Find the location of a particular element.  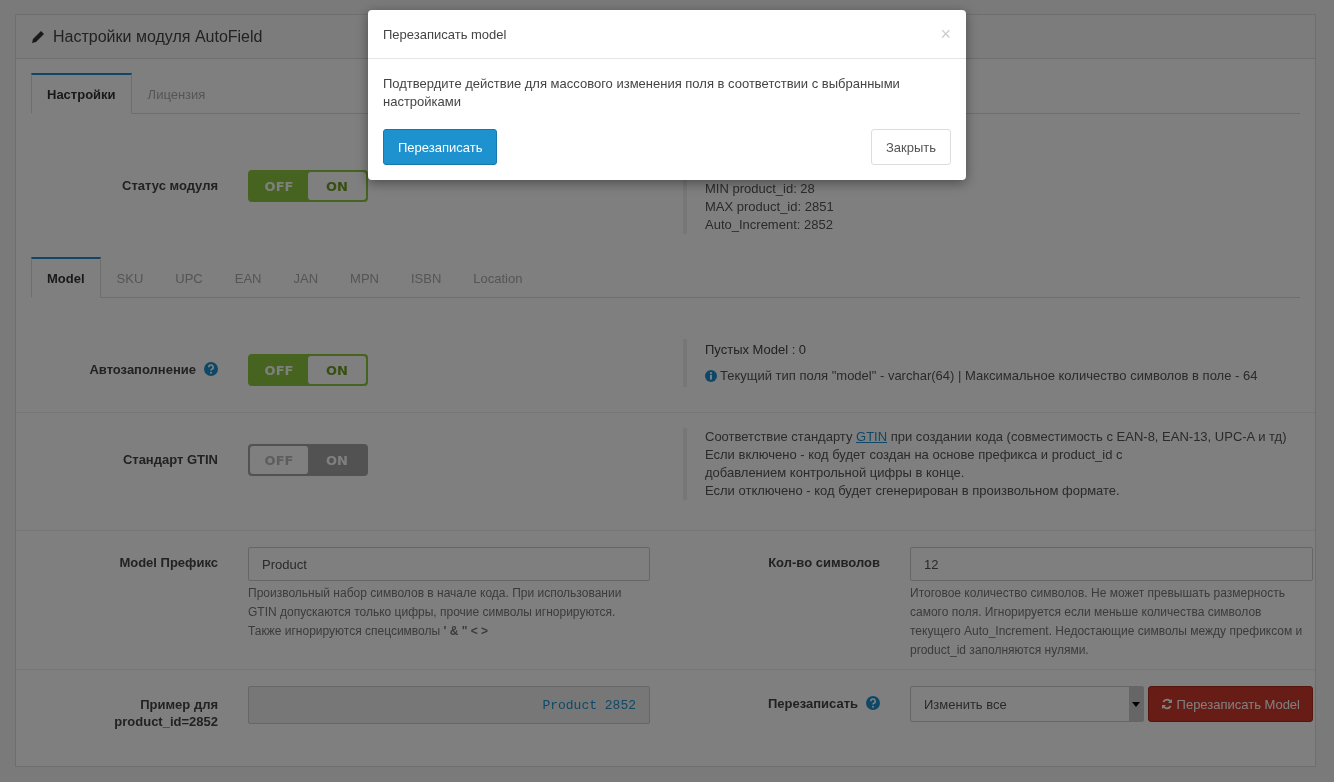

prefix-input: Product is located at coordinates (449, 564).